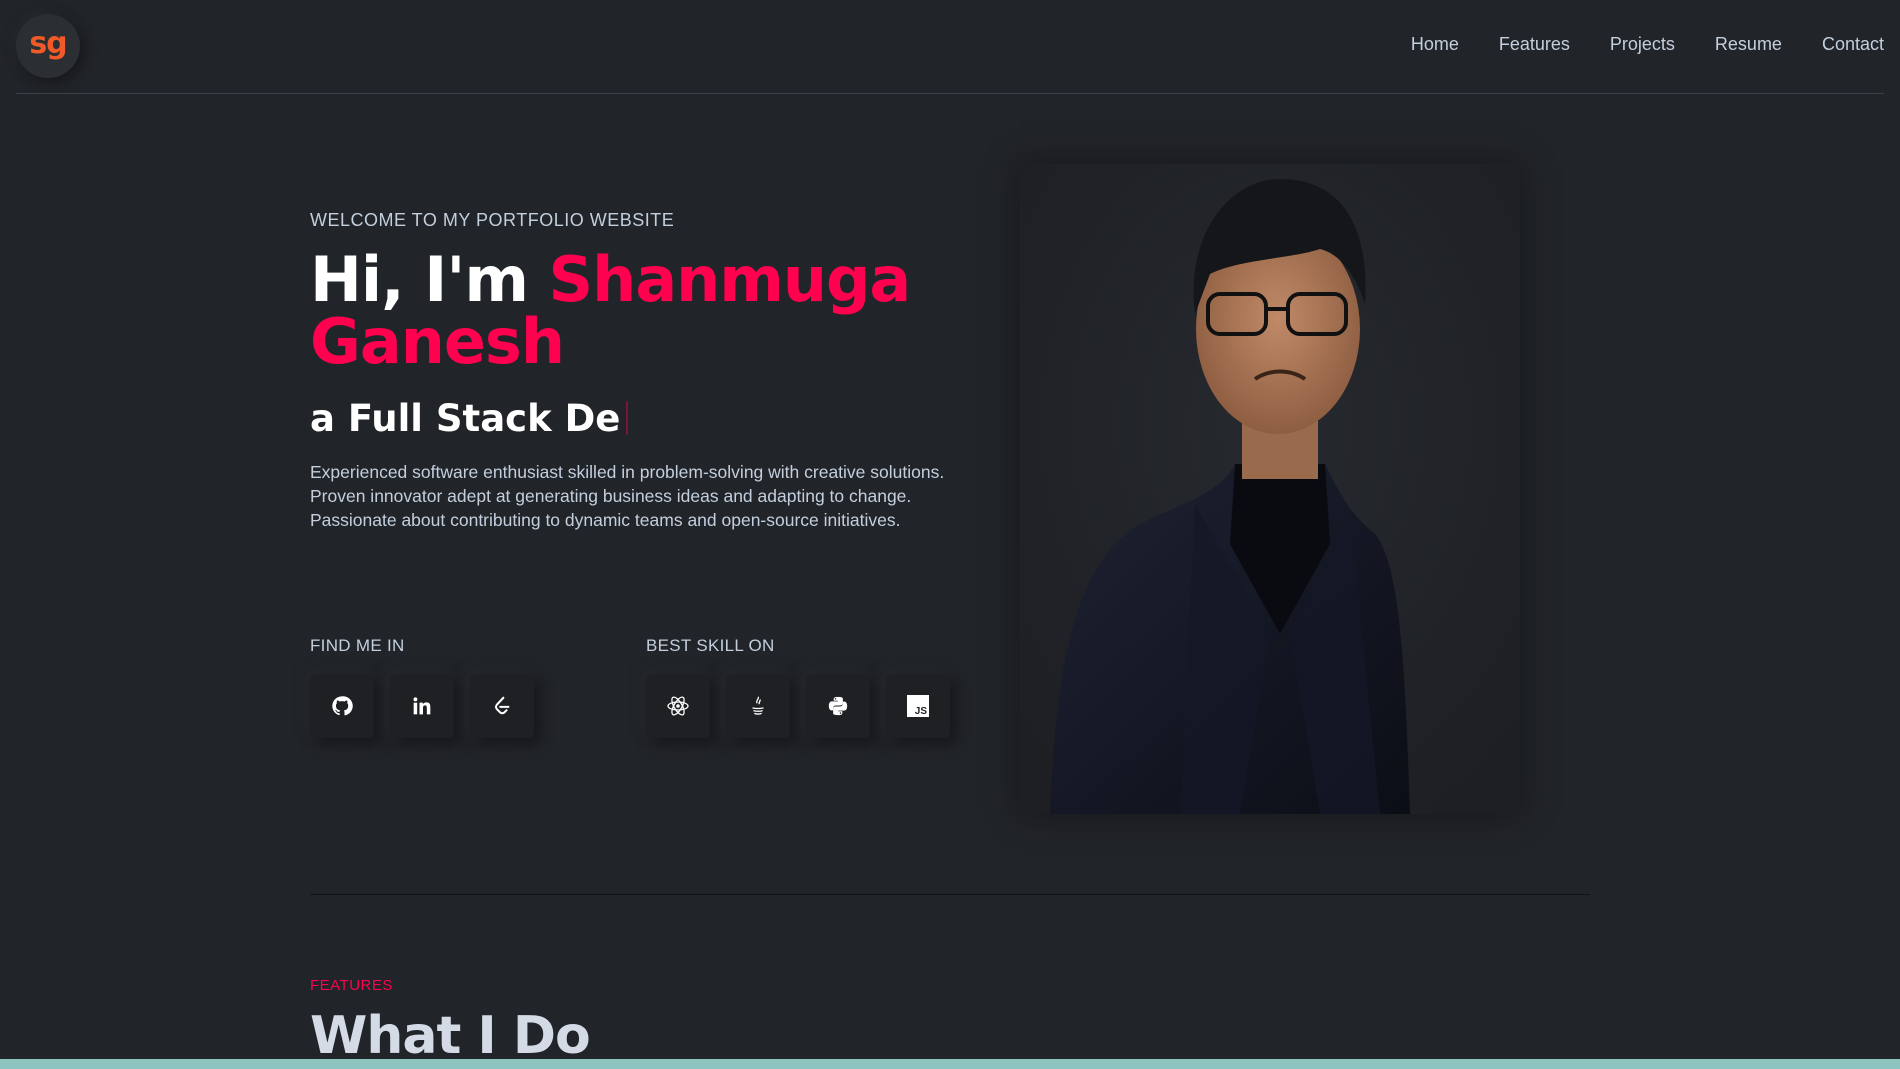 The image size is (1900, 1069). I want to click on name-first: Shanmuga, so click(730, 279).